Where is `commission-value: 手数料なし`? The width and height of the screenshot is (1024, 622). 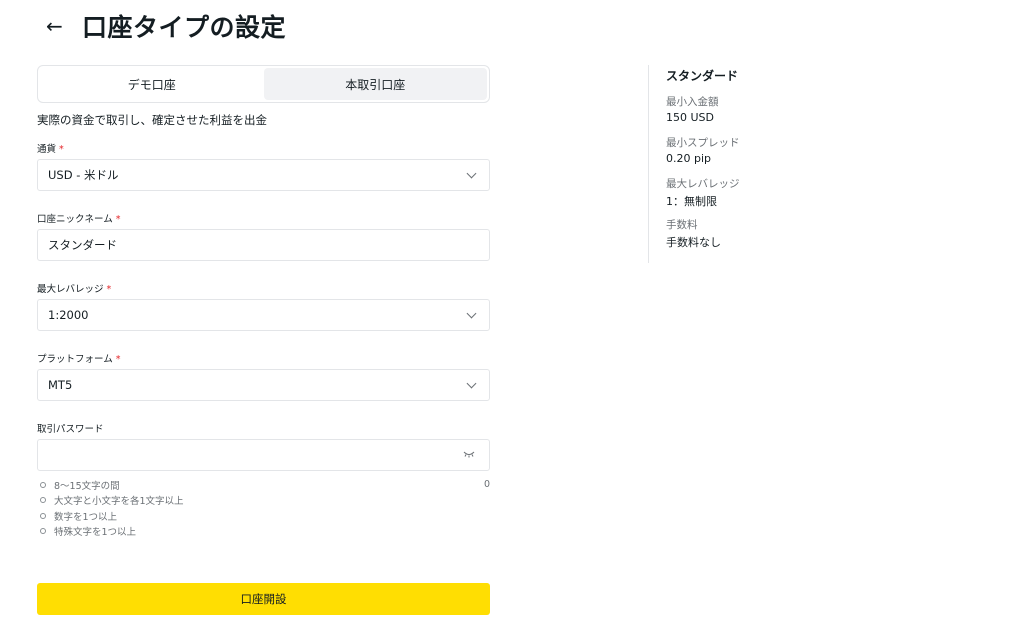 commission-value: 手数料なし is located at coordinates (693, 242).